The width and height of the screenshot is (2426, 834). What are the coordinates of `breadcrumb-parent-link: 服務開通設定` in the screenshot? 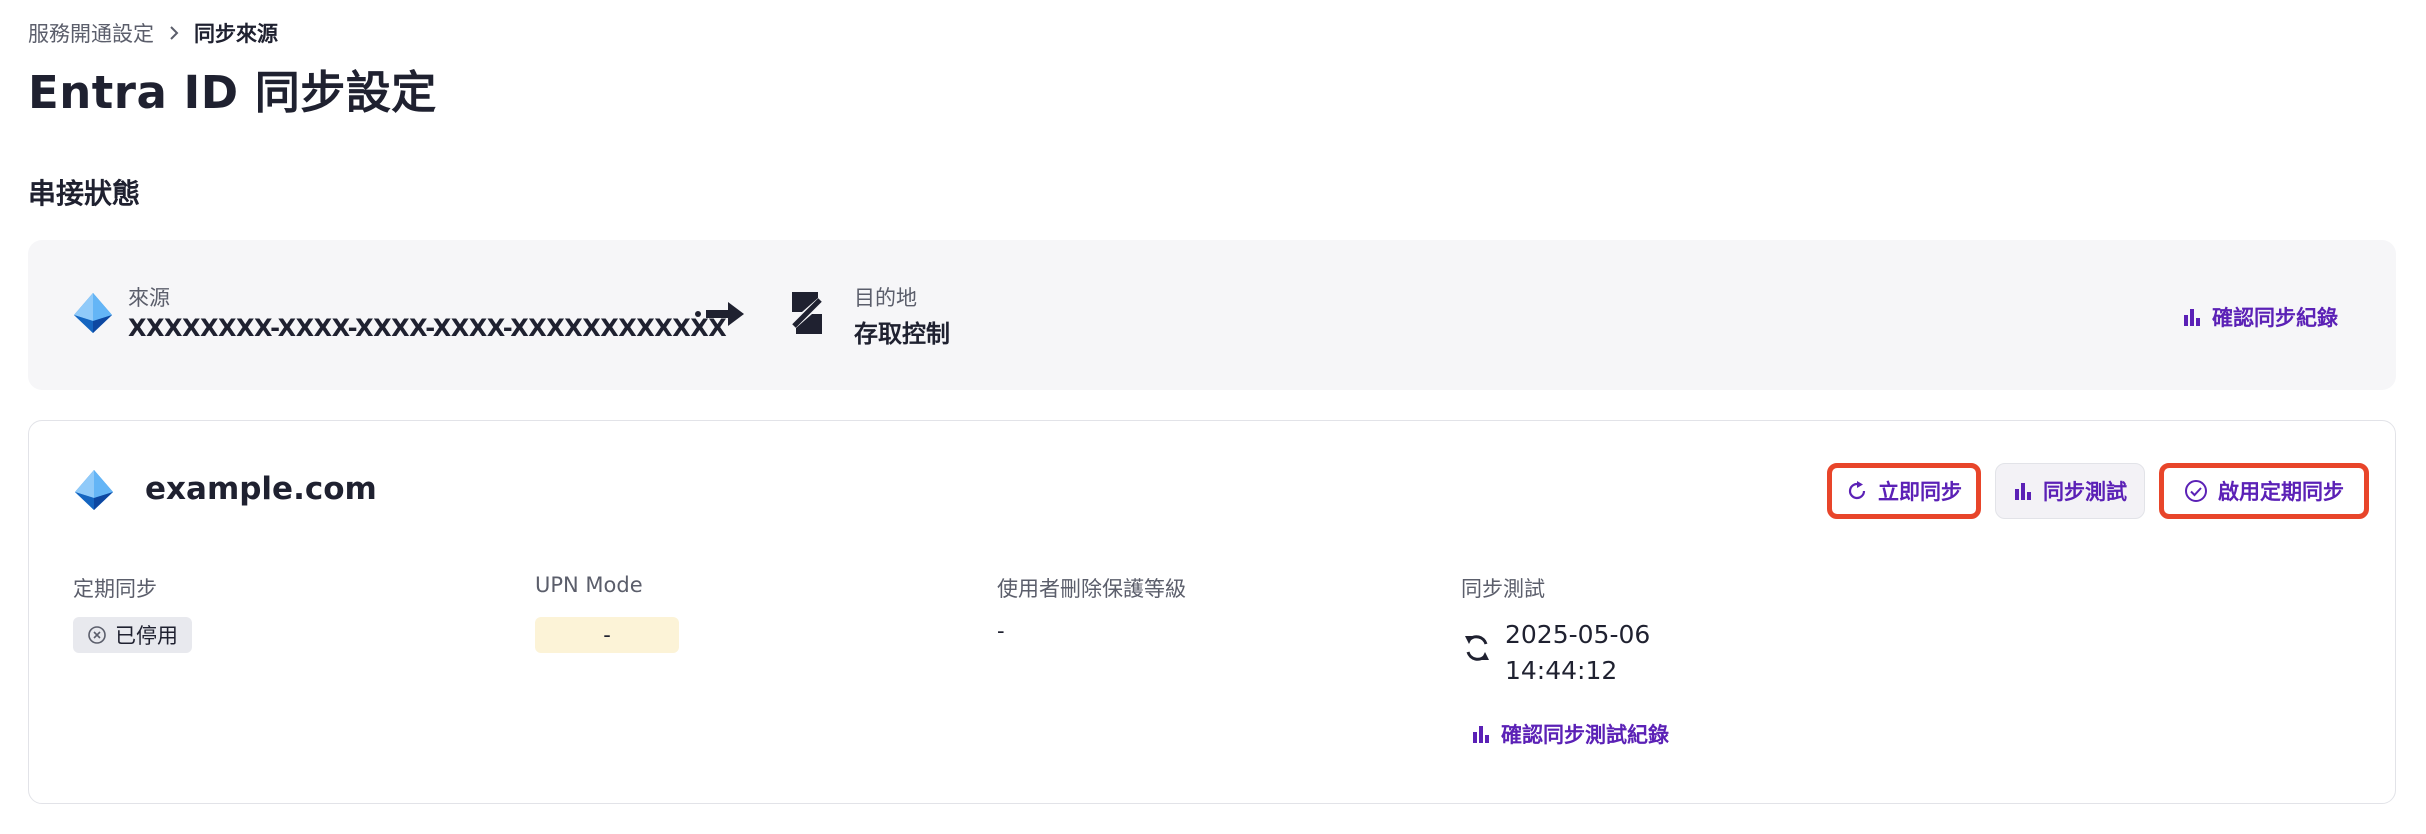 It's located at (91, 33).